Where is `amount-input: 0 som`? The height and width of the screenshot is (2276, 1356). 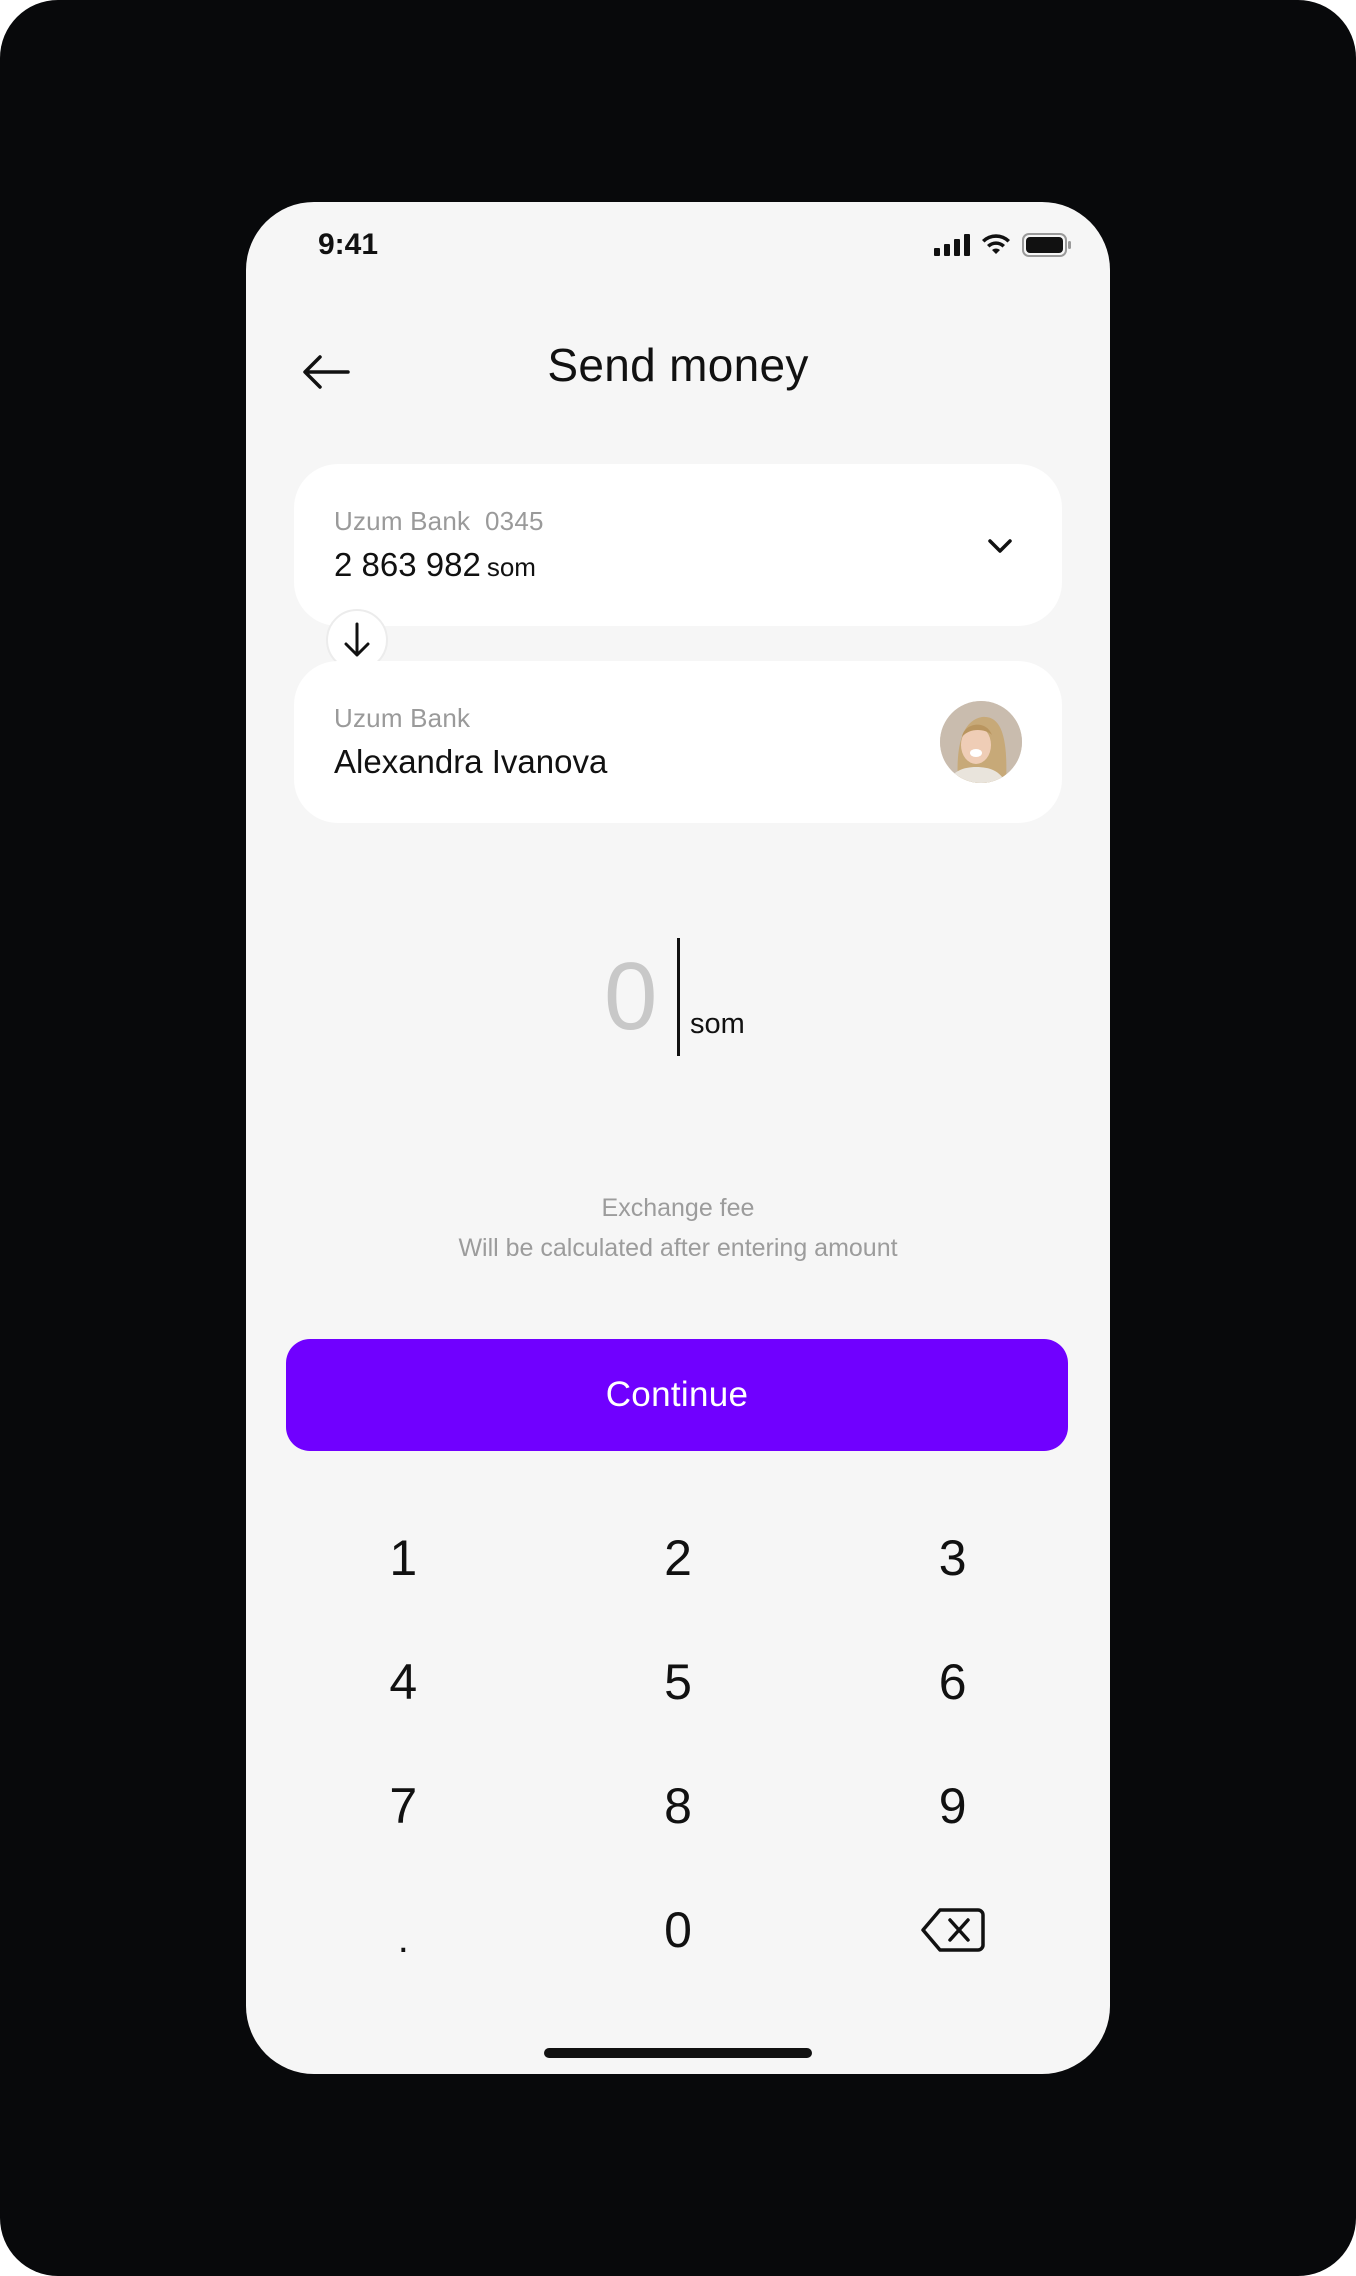 amount-input: 0 som is located at coordinates (678, 997).